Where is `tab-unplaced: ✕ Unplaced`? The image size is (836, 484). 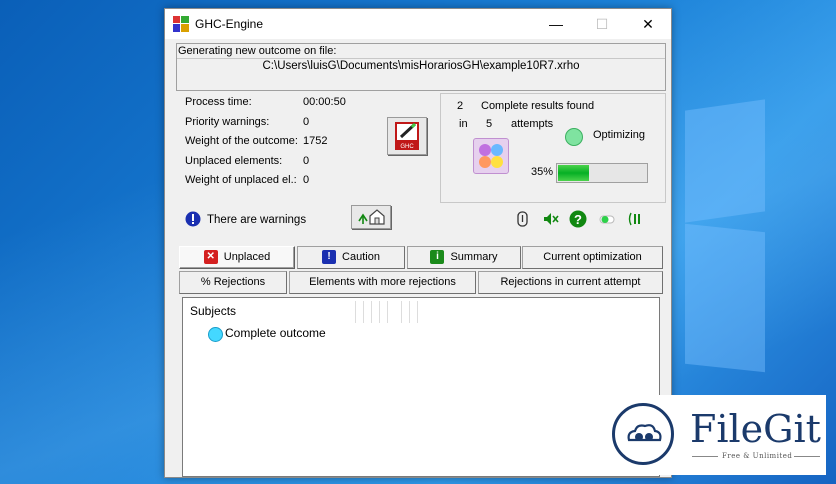
tab-unplaced: ✕ Unplaced is located at coordinates (237, 257).